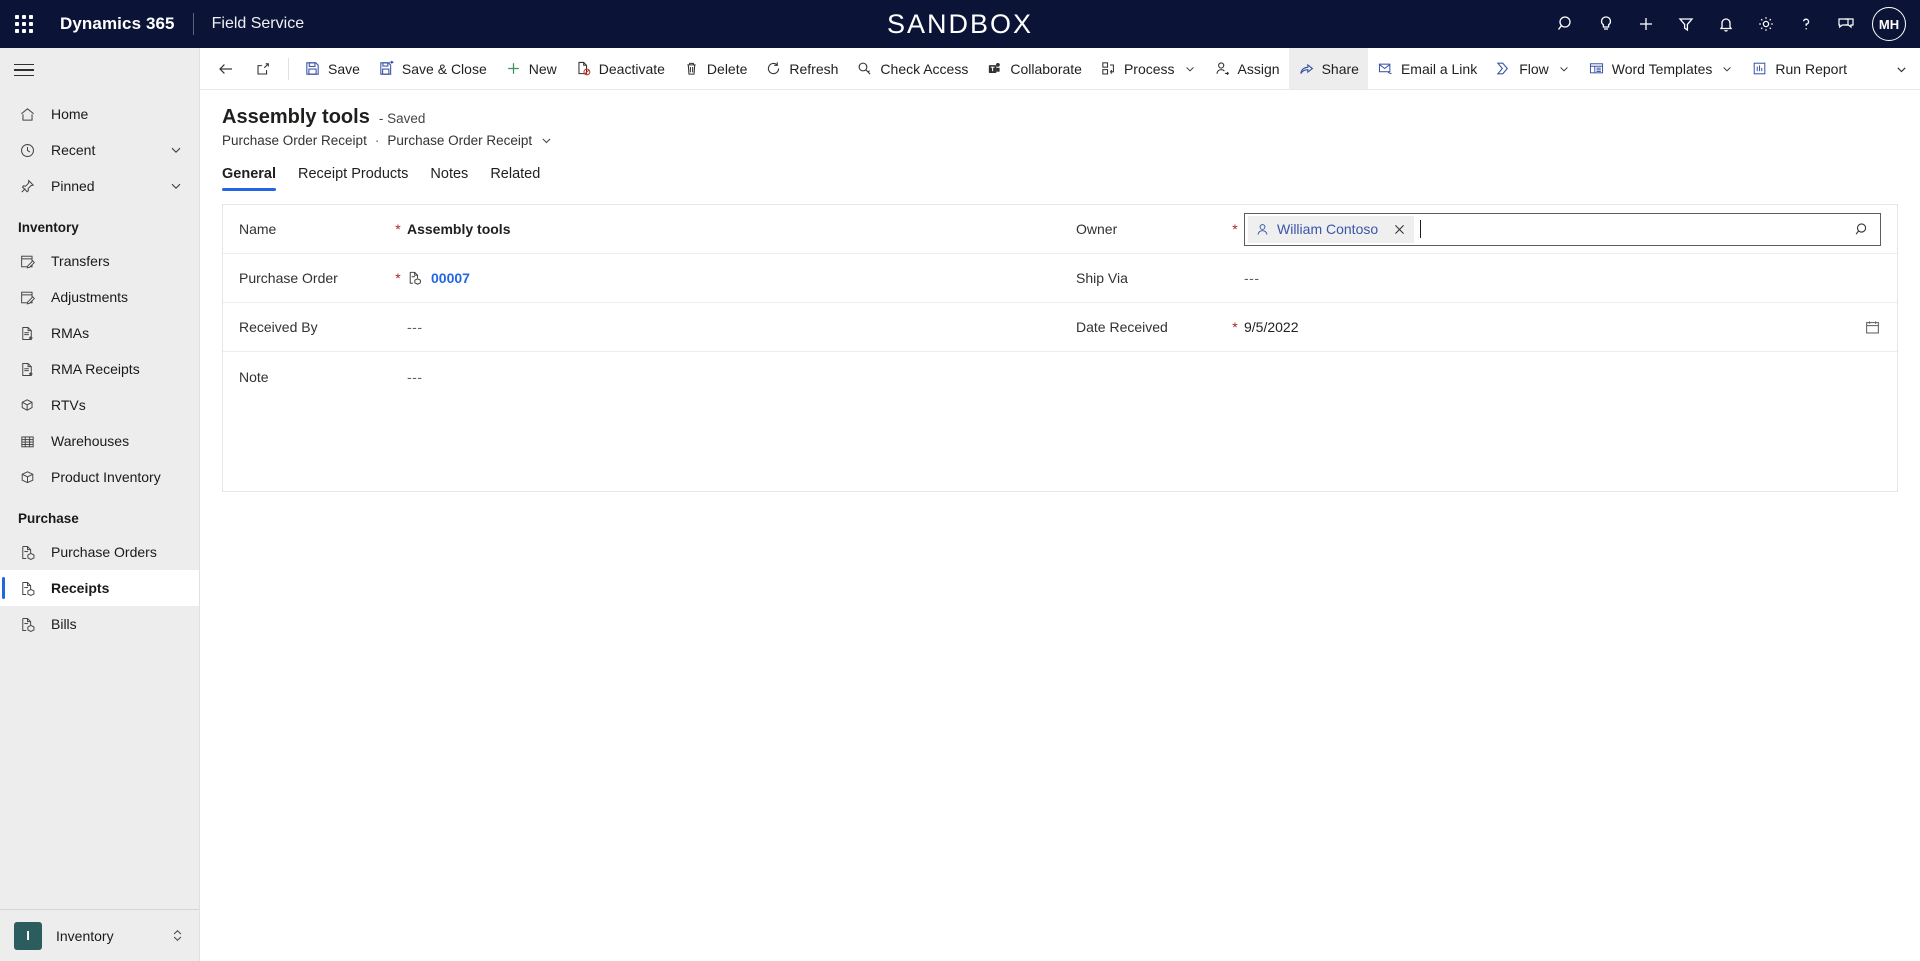  I want to click on share-button: Share, so click(1328, 68).